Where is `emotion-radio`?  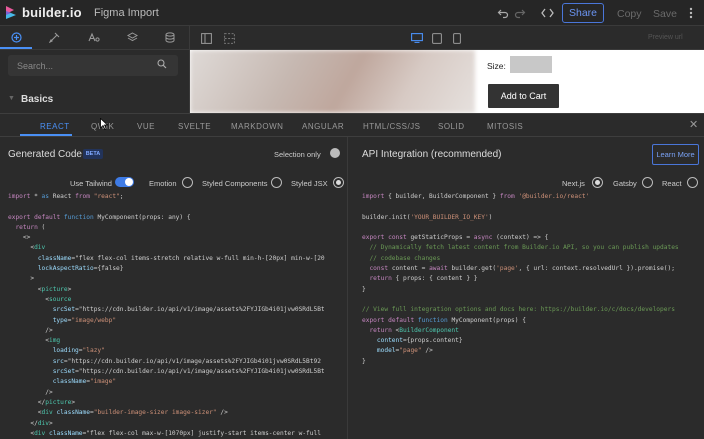 emotion-radio is located at coordinates (187, 182).